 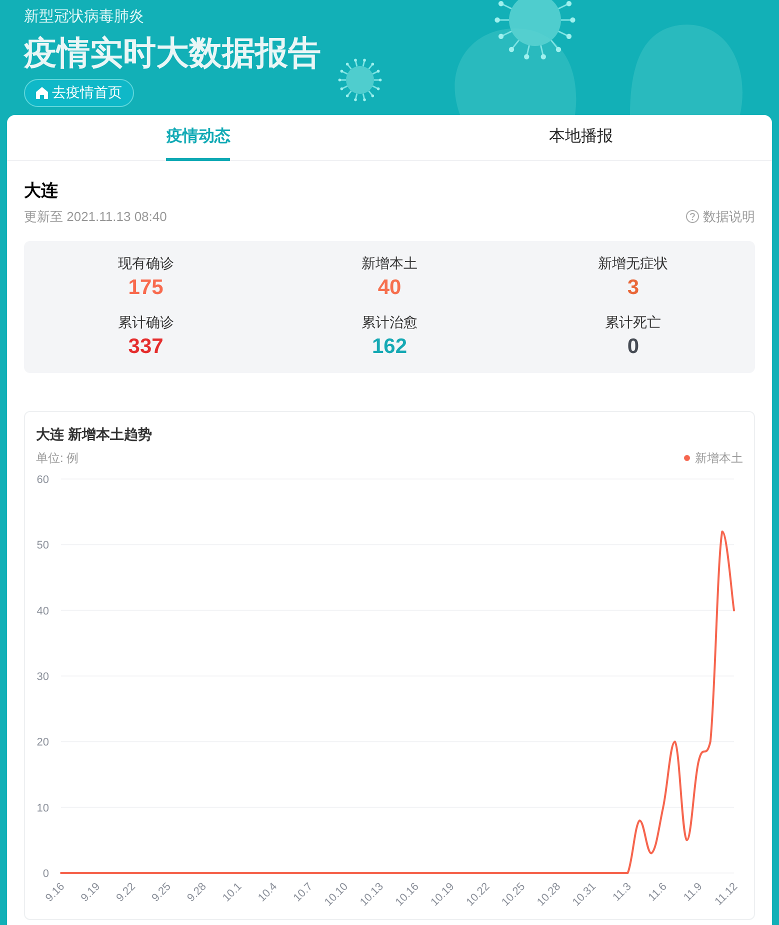 I want to click on home-icon, so click(x=42, y=92).